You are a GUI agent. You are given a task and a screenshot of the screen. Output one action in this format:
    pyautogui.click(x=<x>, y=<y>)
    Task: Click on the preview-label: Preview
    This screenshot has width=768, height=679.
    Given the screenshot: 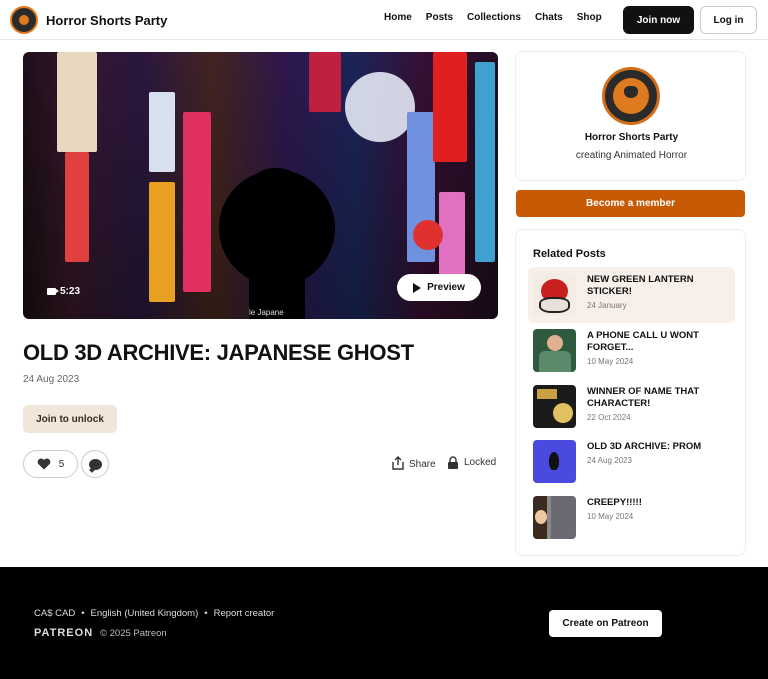 What is the action you would take?
    pyautogui.click(x=446, y=287)
    